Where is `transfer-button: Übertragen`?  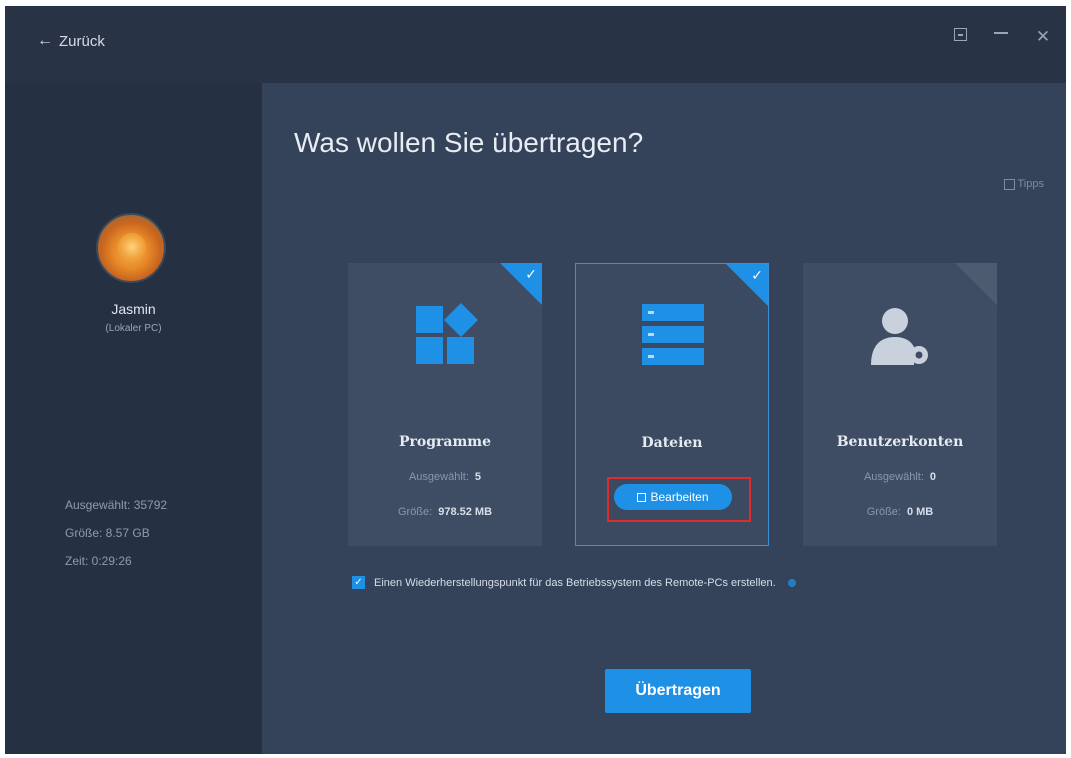
transfer-button: Übertragen is located at coordinates (678, 691).